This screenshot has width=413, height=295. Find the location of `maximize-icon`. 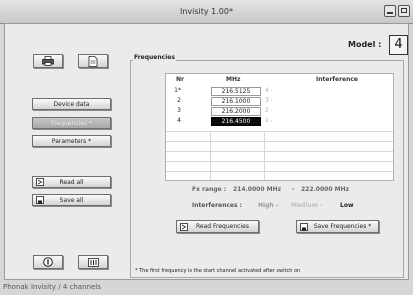

maximize-icon is located at coordinates (404, 10).